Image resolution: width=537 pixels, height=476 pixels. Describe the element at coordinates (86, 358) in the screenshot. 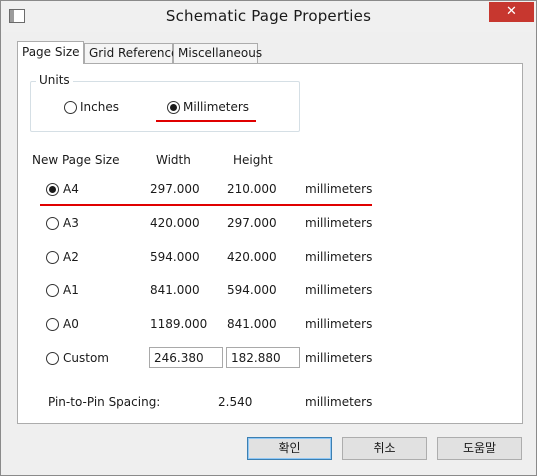

I see `size-custom-label: Custom` at that location.